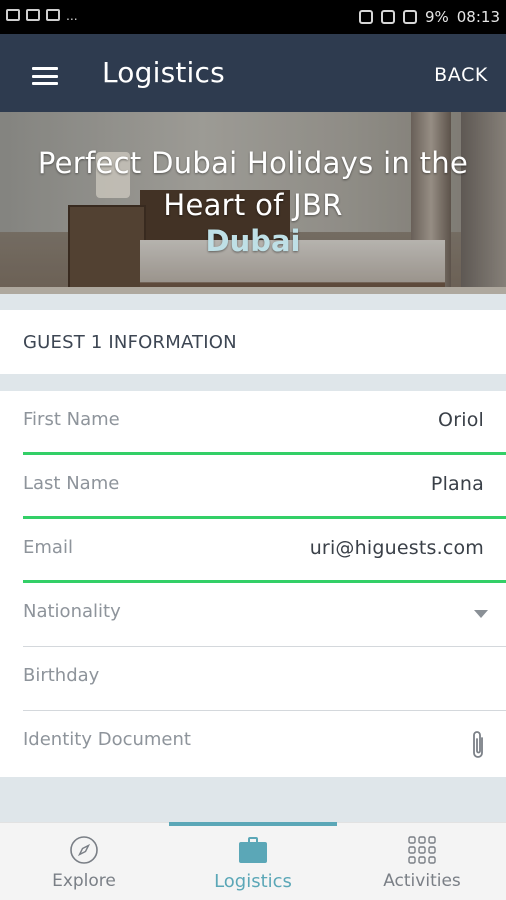  What do you see at coordinates (461, 75) in the screenshot?
I see `back-button: BACK` at bounding box center [461, 75].